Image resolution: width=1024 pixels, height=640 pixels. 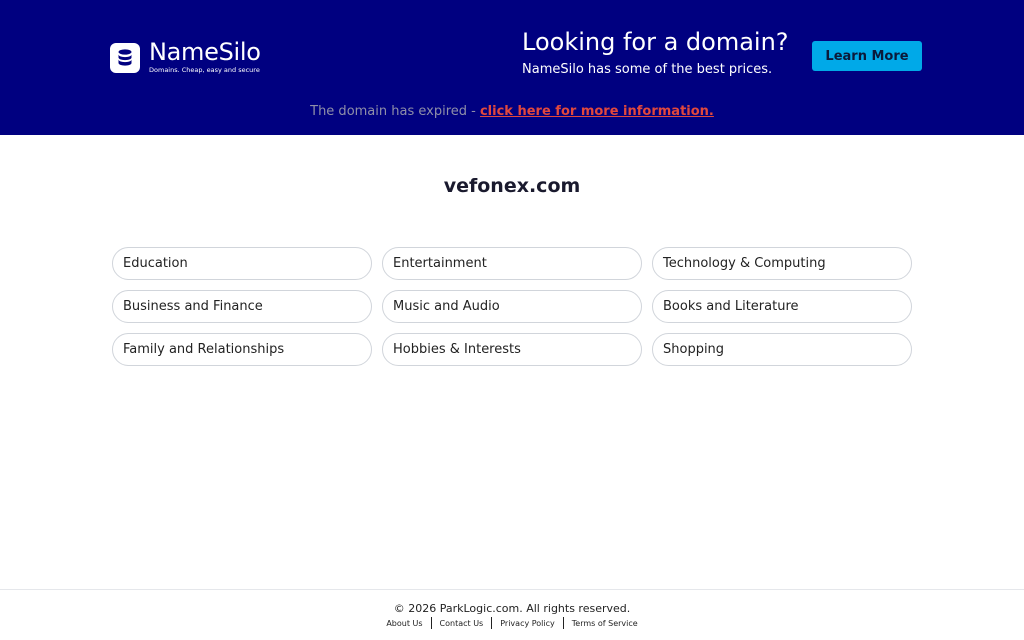 What do you see at coordinates (395, 111) in the screenshot?
I see `expired-notice-text: The domain has expired -` at bounding box center [395, 111].